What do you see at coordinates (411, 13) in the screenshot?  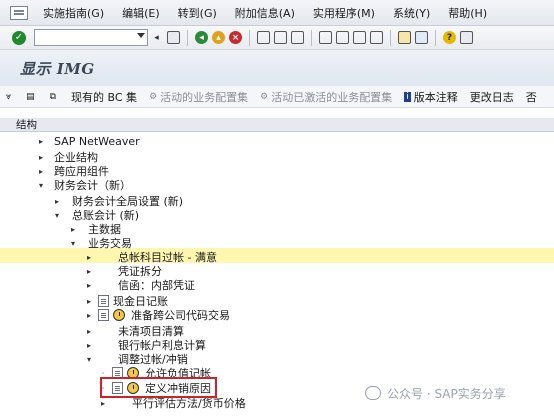 I see `menu-system: 系统(Y)` at bounding box center [411, 13].